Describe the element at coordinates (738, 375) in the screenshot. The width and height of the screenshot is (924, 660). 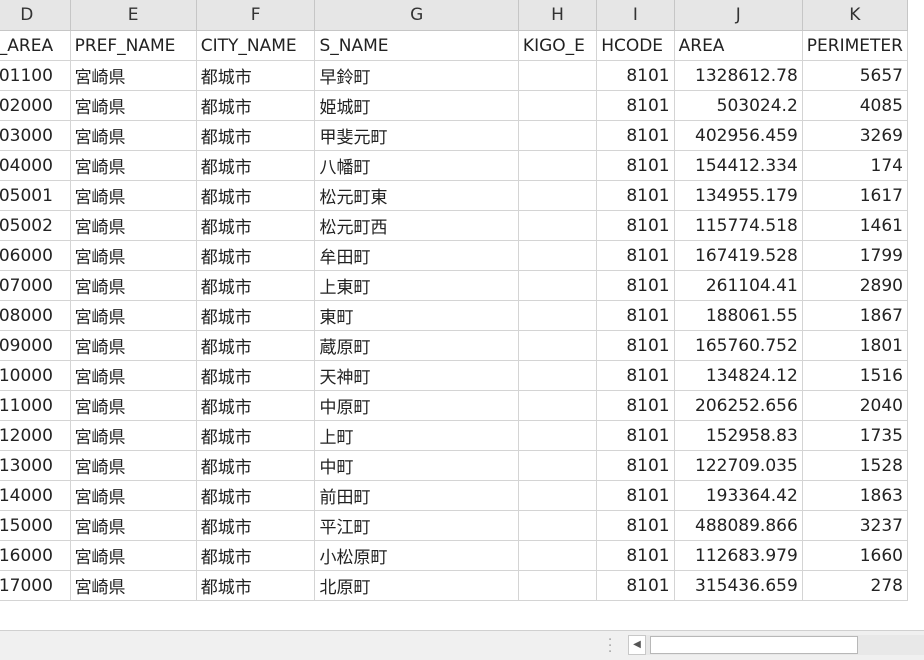
I see `table-cell: 134824.12` at that location.